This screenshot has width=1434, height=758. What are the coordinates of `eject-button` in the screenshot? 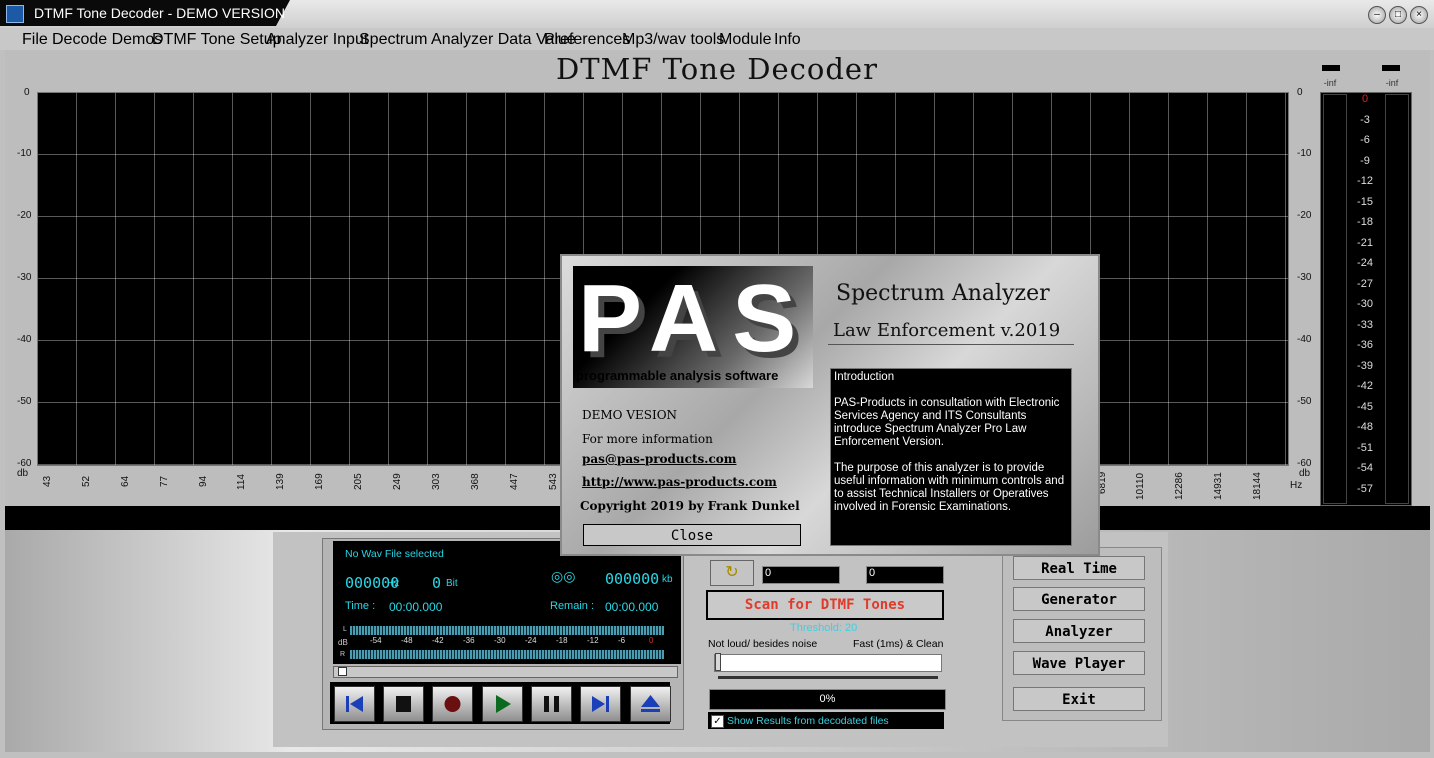 It's located at (650, 704).